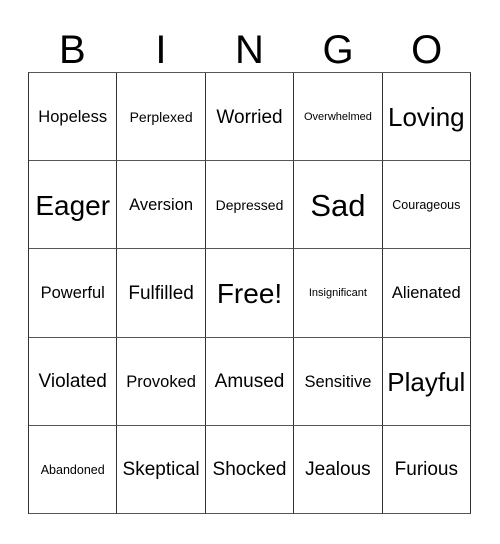 The width and height of the screenshot is (500, 544). I want to click on bingo-cell: Courageous, so click(427, 205).